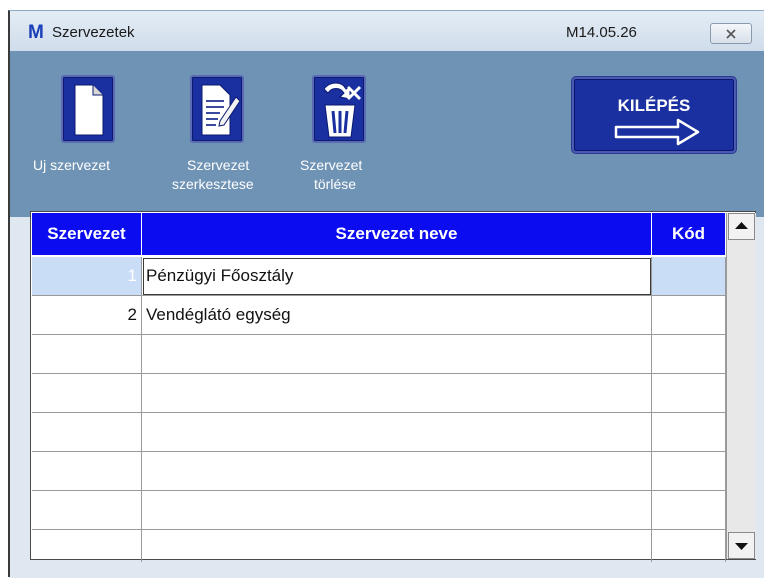  What do you see at coordinates (689, 234) in the screenshot?
I see `column-header-kod: Kód` at bounding box center [689, 234].